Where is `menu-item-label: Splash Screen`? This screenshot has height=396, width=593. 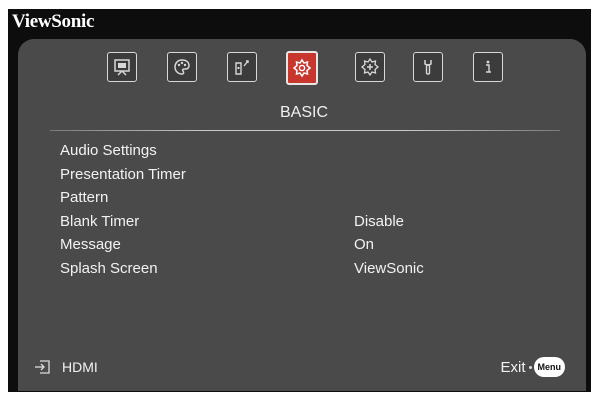 menu-item-label: Splash Screen is located at coordinates (109, 268).